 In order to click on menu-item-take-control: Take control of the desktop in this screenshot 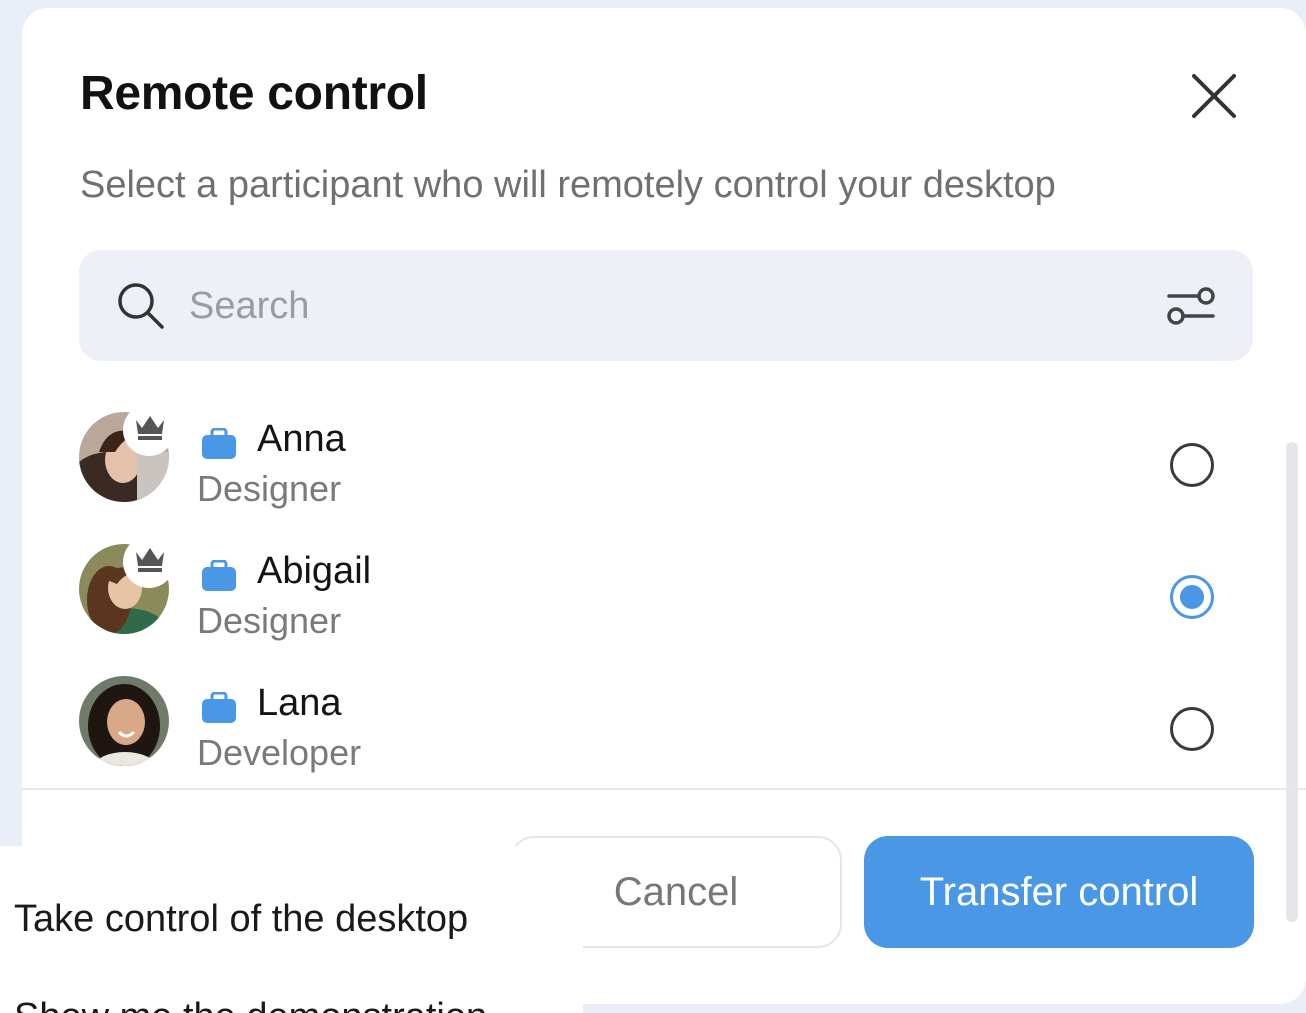, I will do `click(241, 919)`.